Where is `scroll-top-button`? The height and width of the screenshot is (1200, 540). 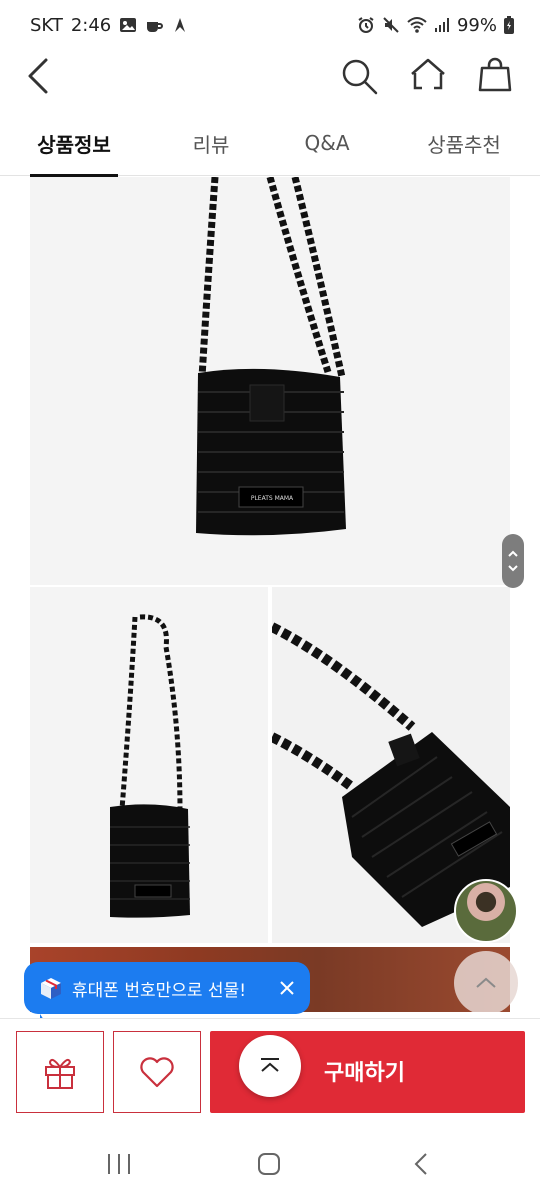 scroll-top-button is located at coordinates (486, 981).